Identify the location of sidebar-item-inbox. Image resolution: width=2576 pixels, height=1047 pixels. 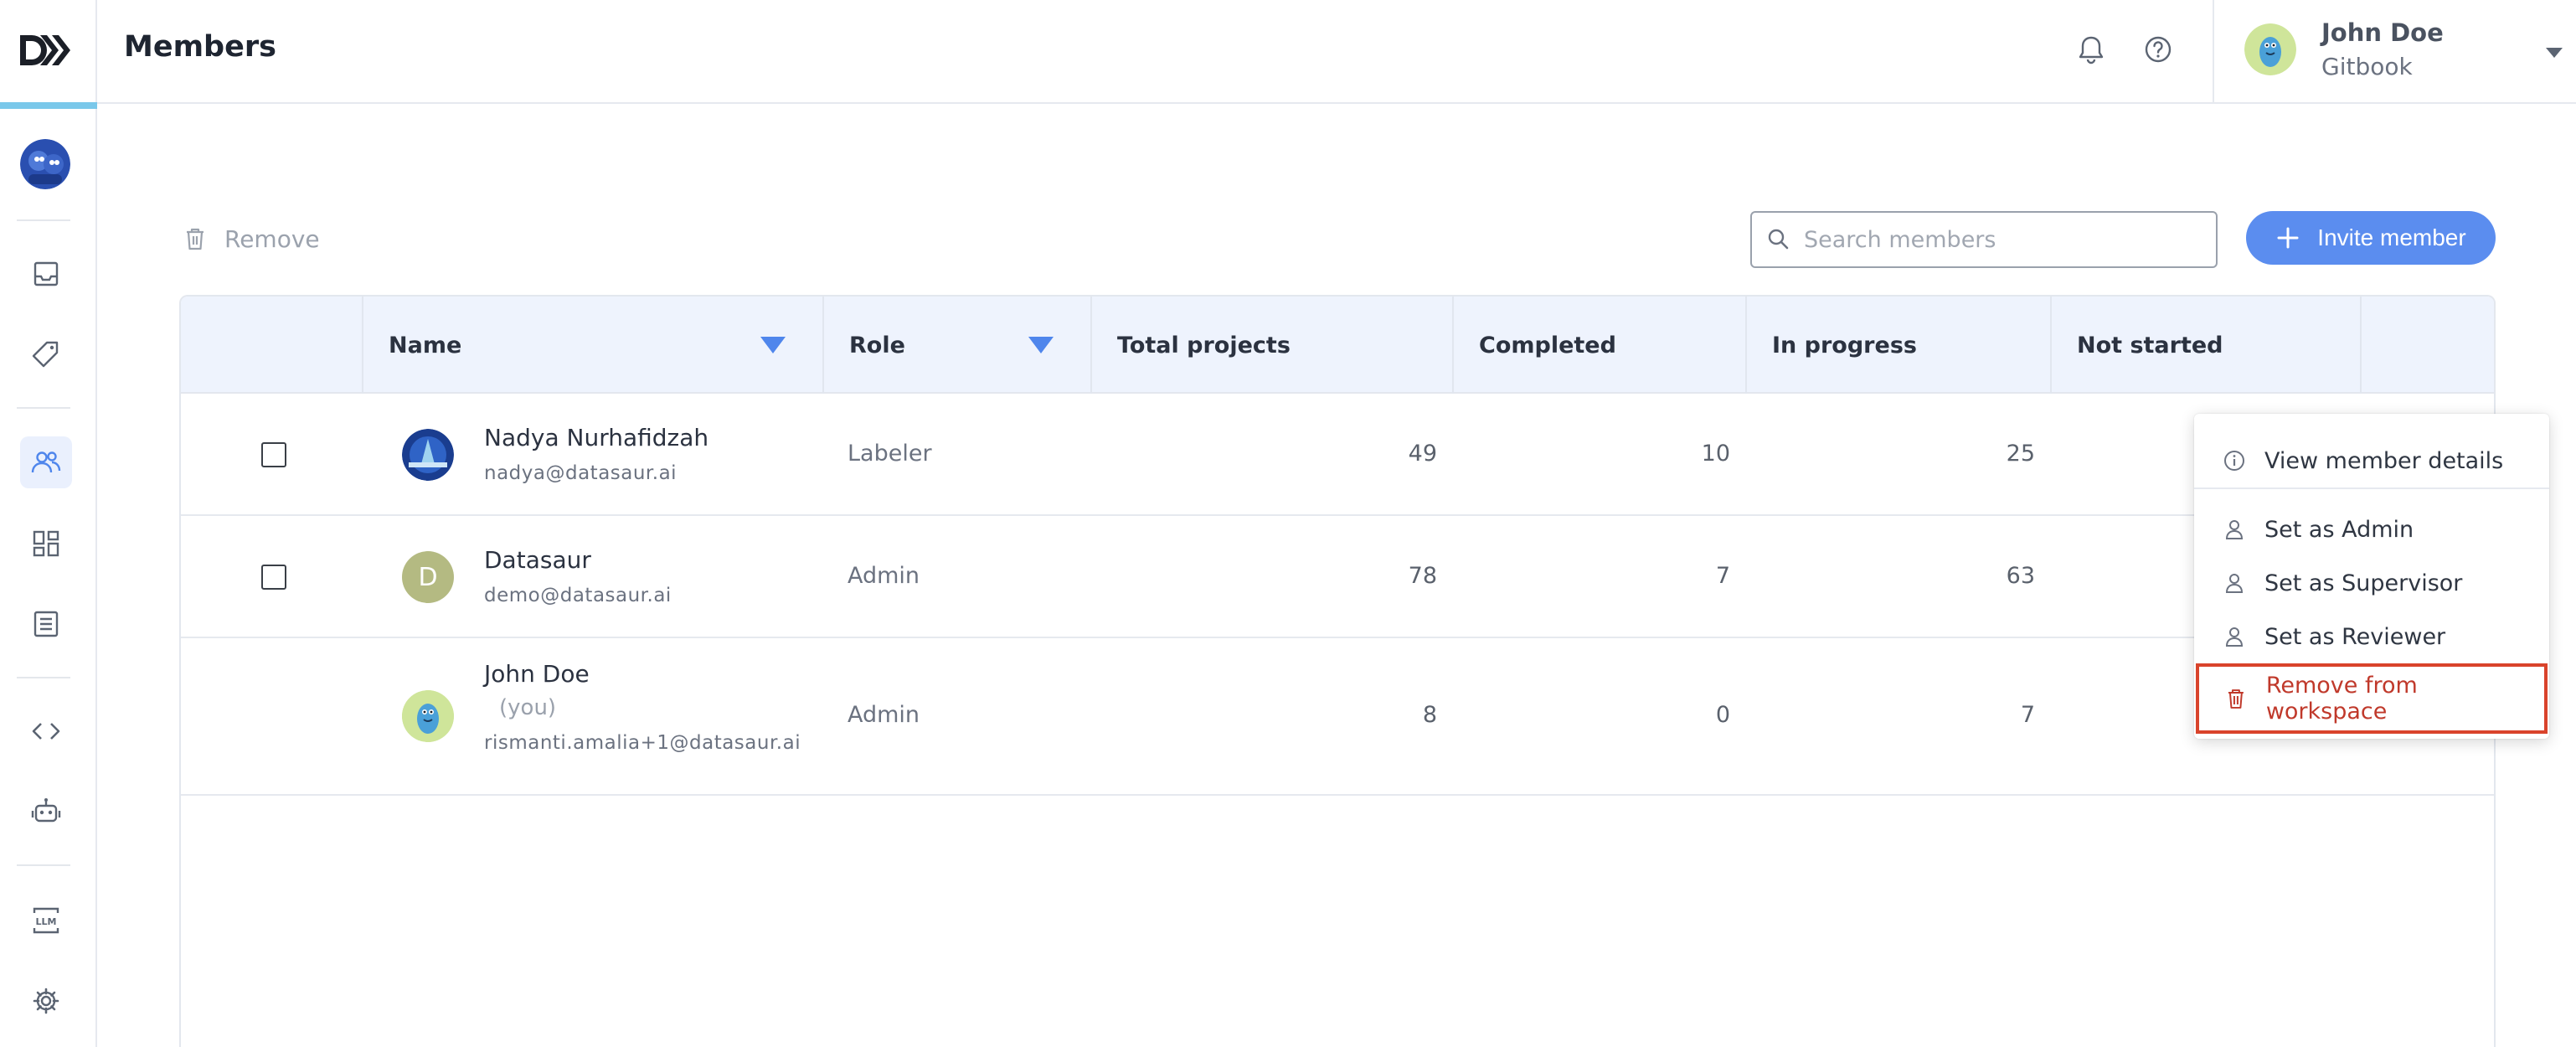
(46, 274).